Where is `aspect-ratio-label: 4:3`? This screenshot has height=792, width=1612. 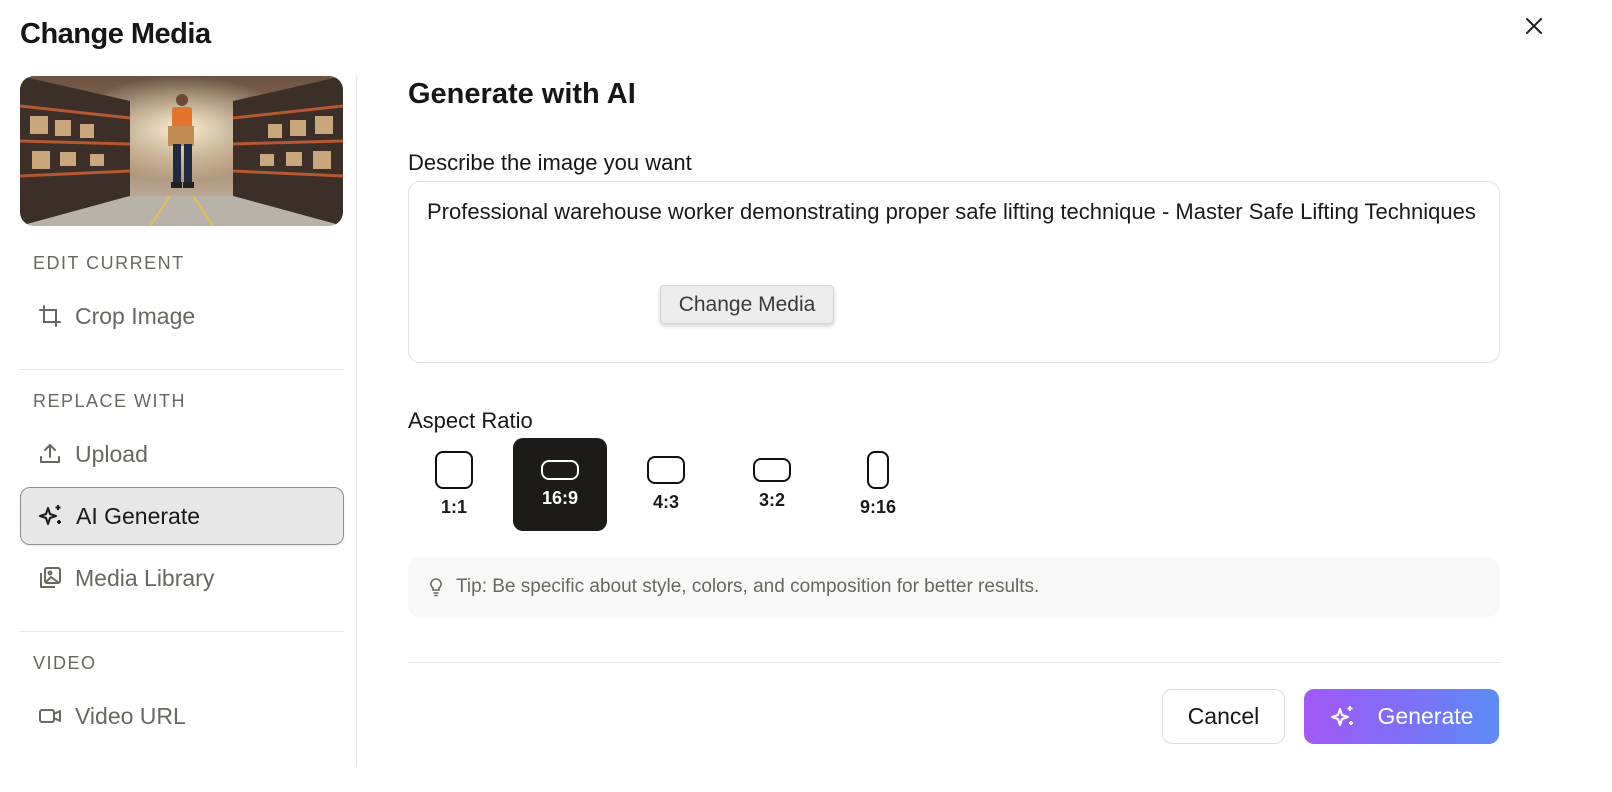 aspect-ratio-label: 4:3 is located at coordinates (665, 502).